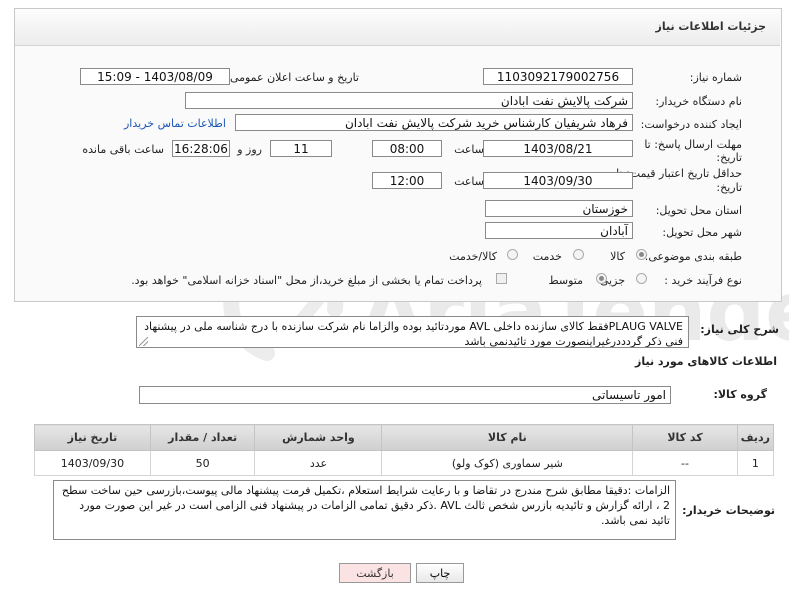  Describe the element at coordinates (407, 180) in the screenshot. I see `validity-time-field: 12:00` at that location.